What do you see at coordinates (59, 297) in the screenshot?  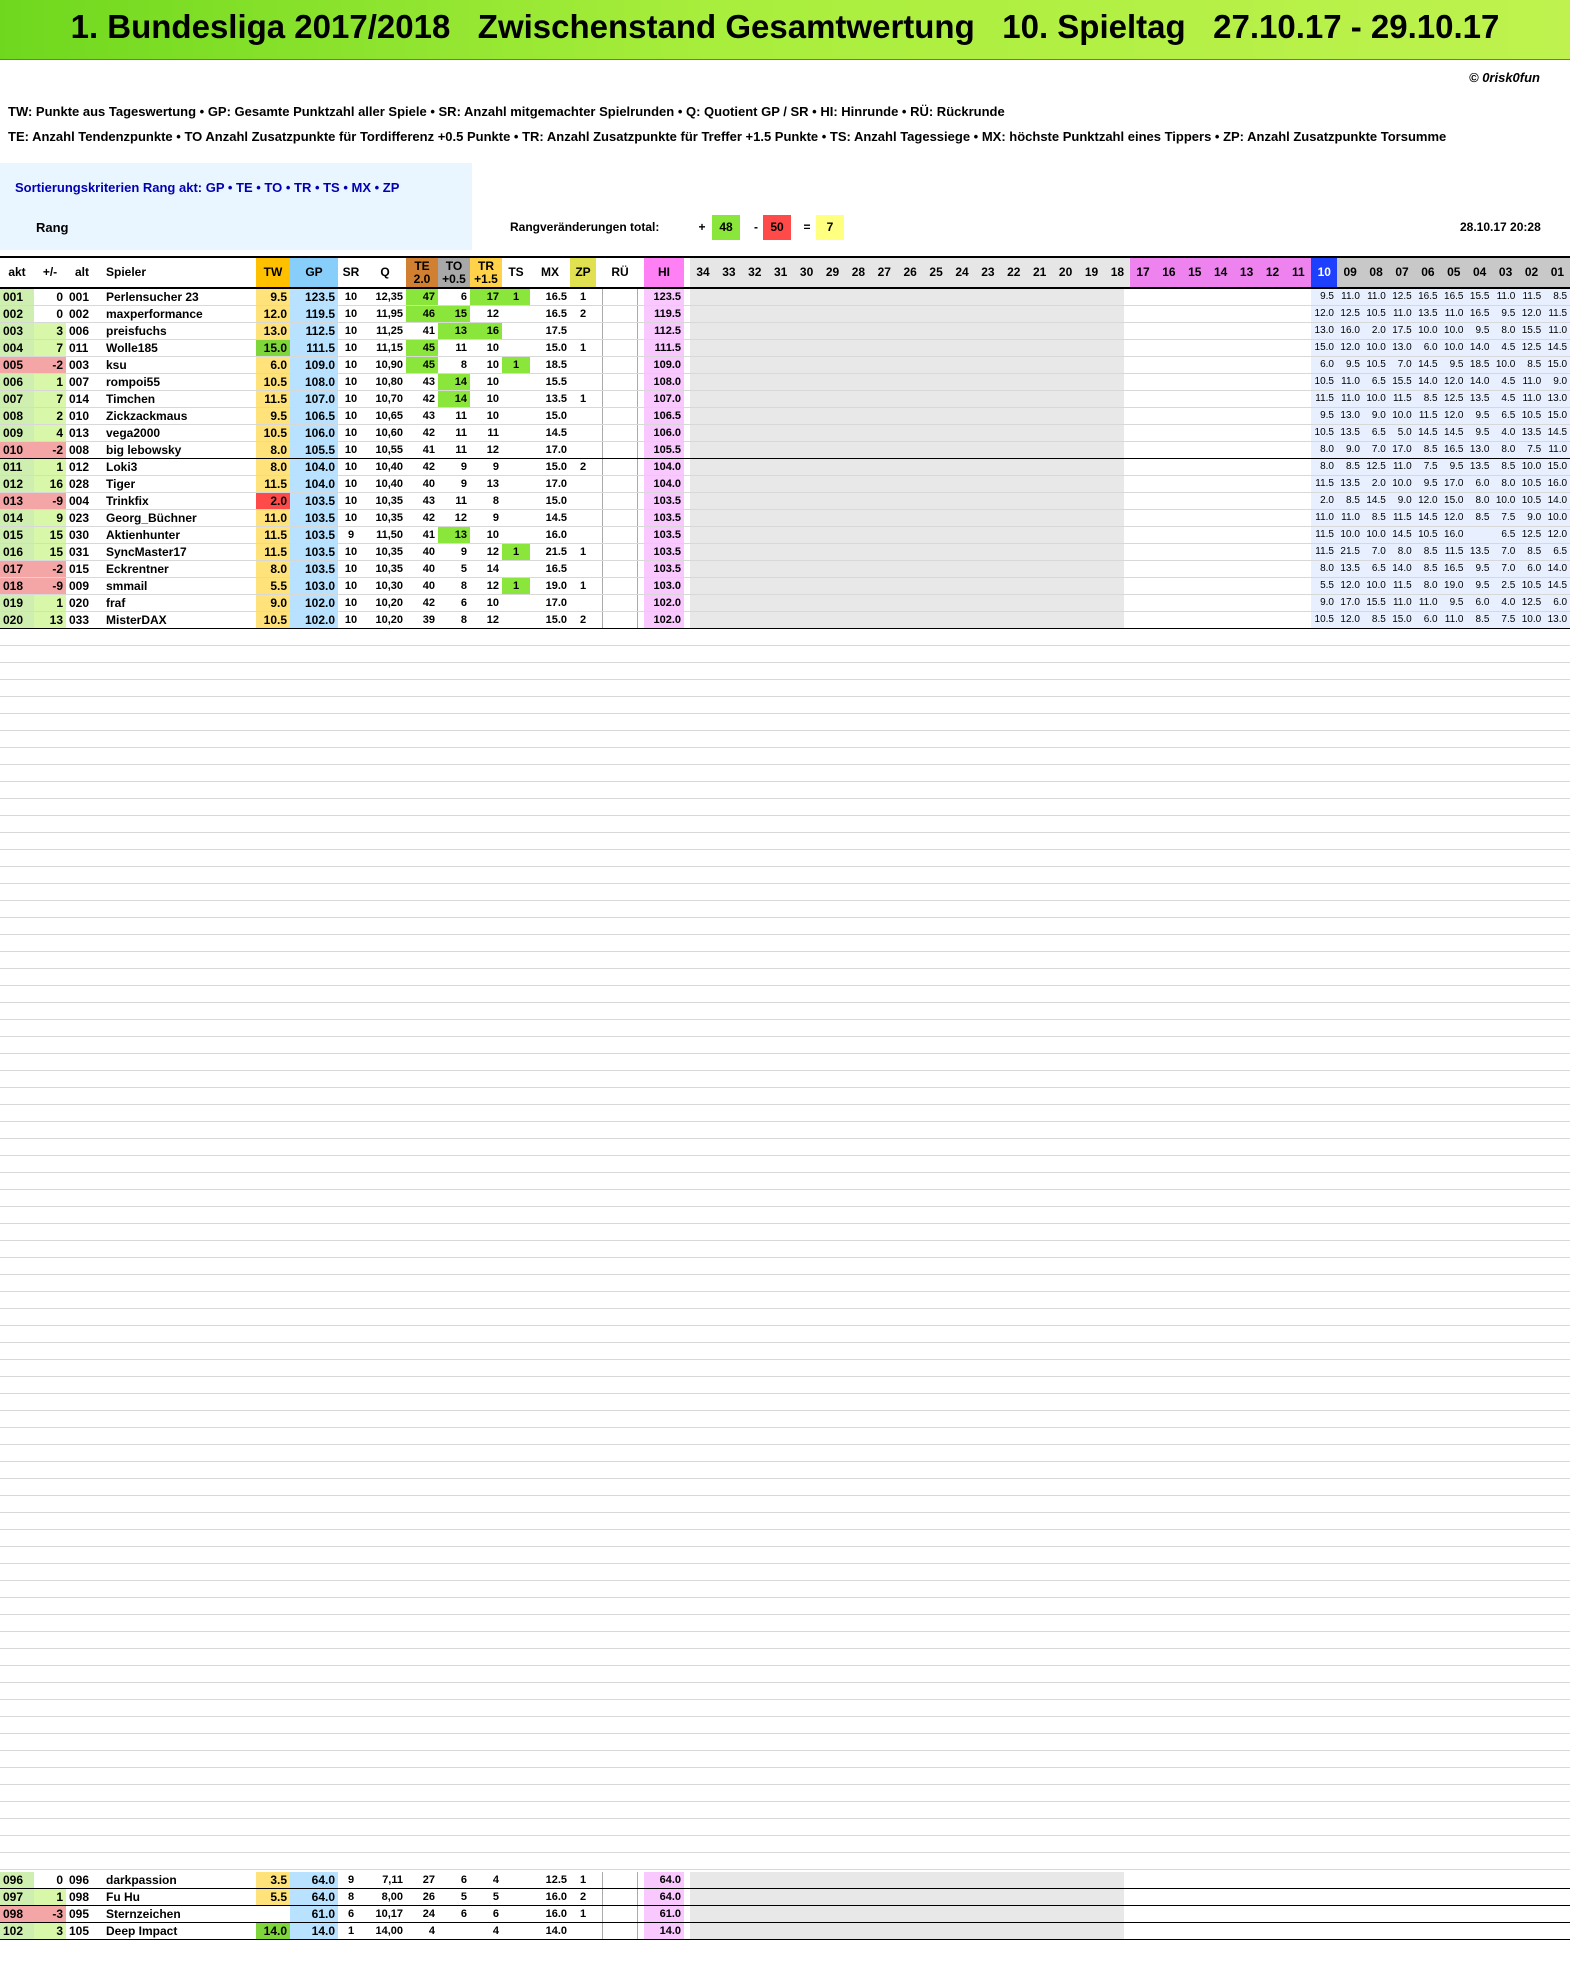 I see `cell-pm: 0` at bounding box center [59, 297].